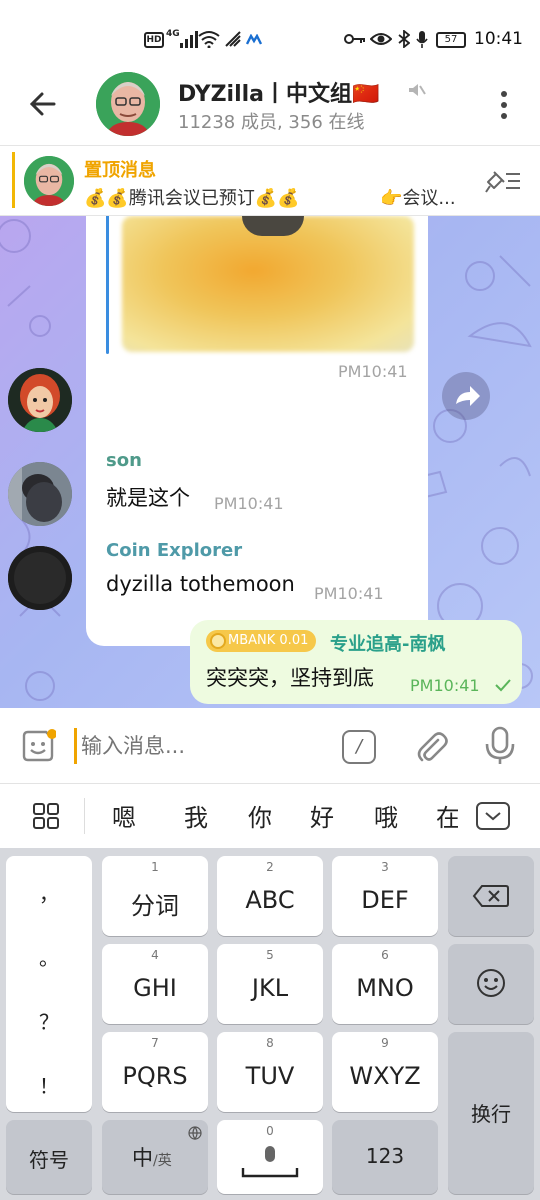 The width and height of the screenshot is (540, 1200). What do you see at coordinates (195, 1133) in the screenshot?
I see `globe-icon` at bounding box center [195, 1133].